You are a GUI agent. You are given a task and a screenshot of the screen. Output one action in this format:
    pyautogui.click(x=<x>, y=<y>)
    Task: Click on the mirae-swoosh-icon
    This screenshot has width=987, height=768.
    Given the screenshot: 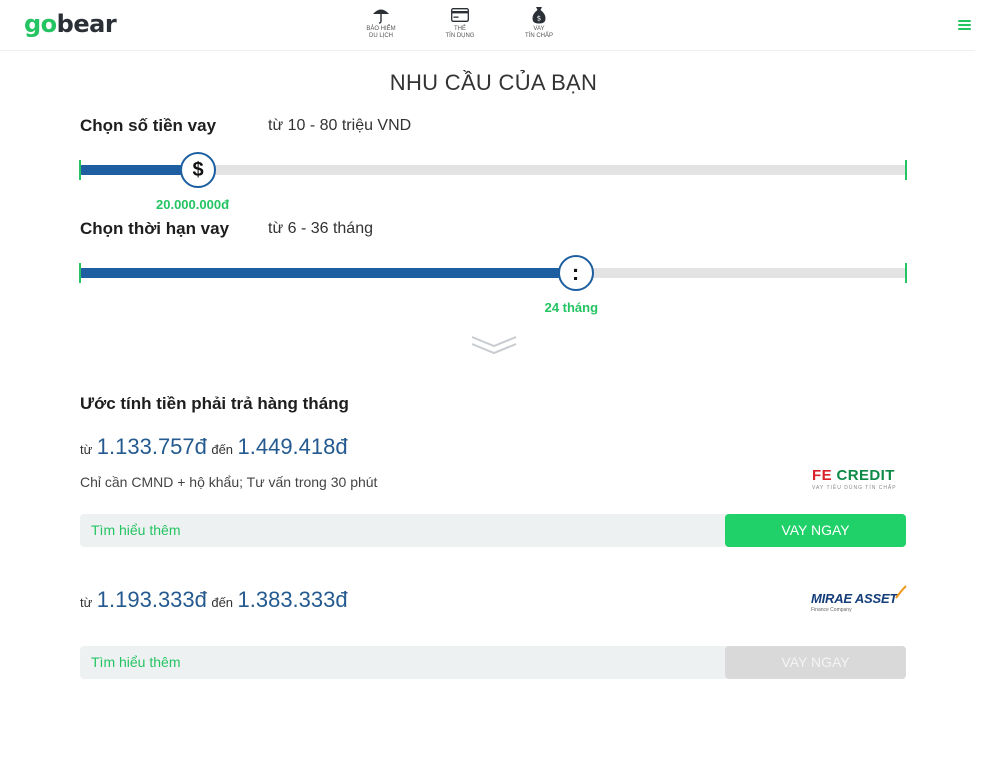 What is the action you would take?
    pyautogui.click(x=901, y=592)
    